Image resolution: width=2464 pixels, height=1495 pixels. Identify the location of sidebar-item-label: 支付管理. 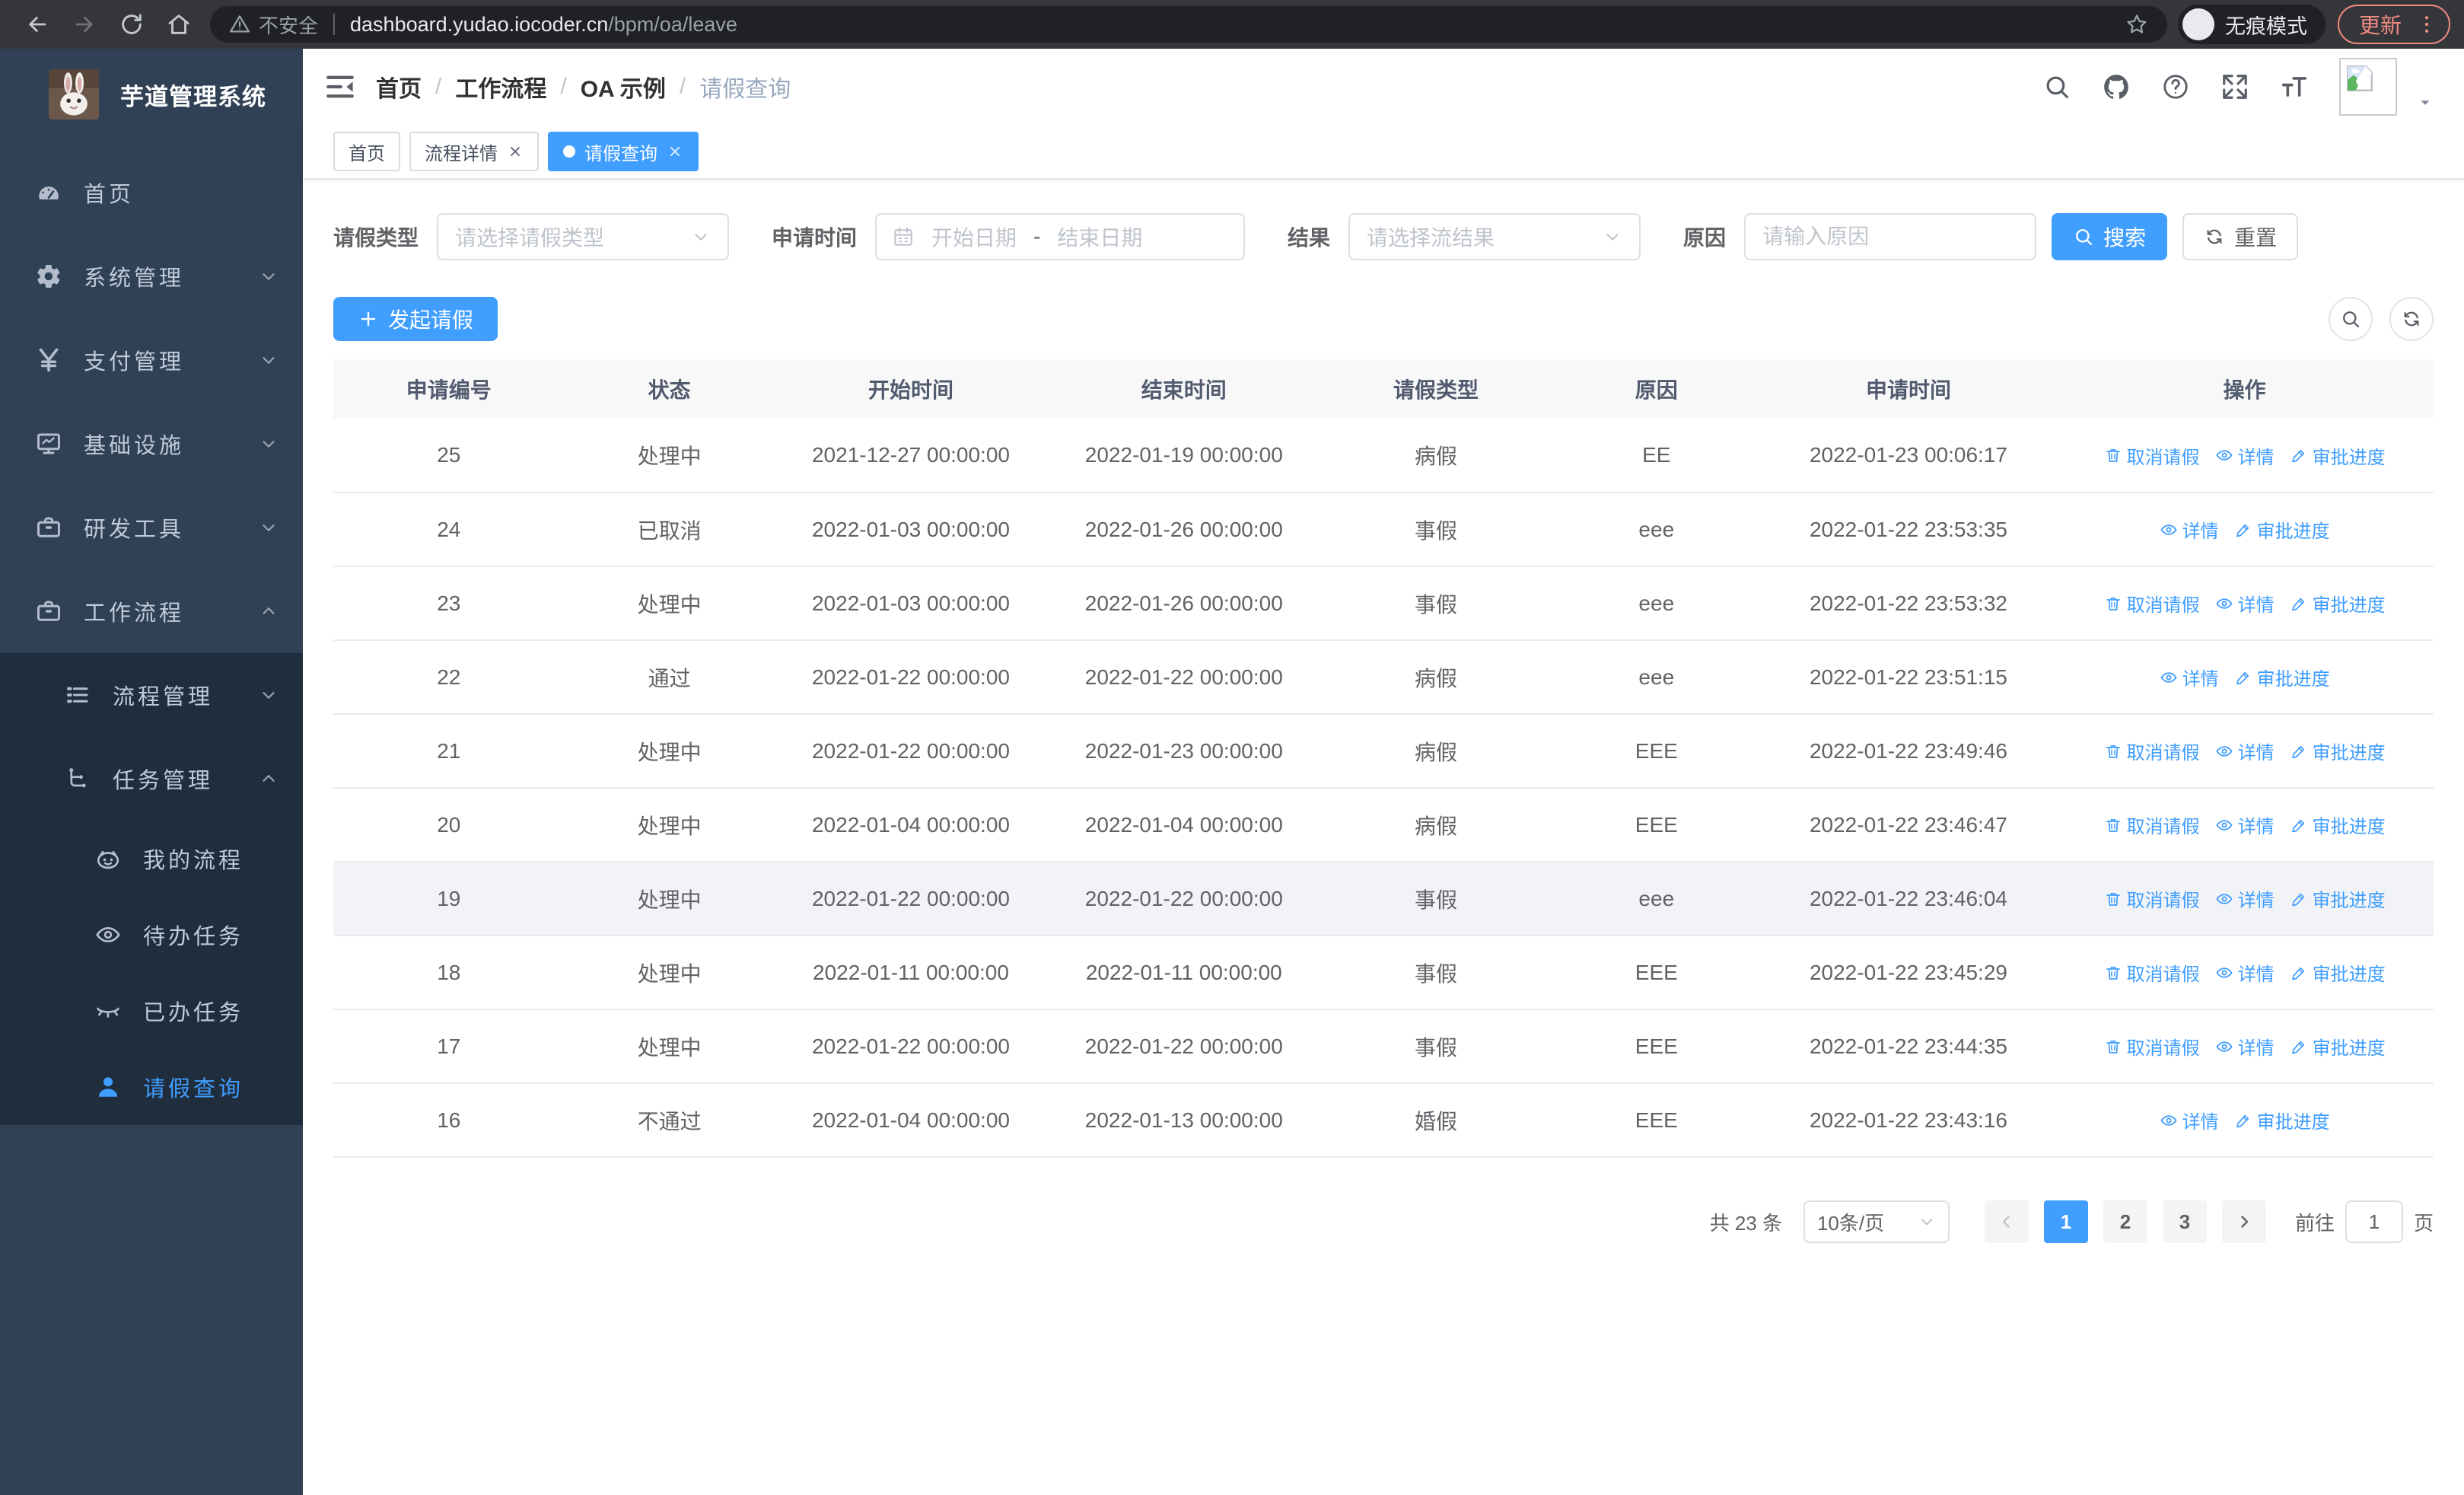
(134, 362).